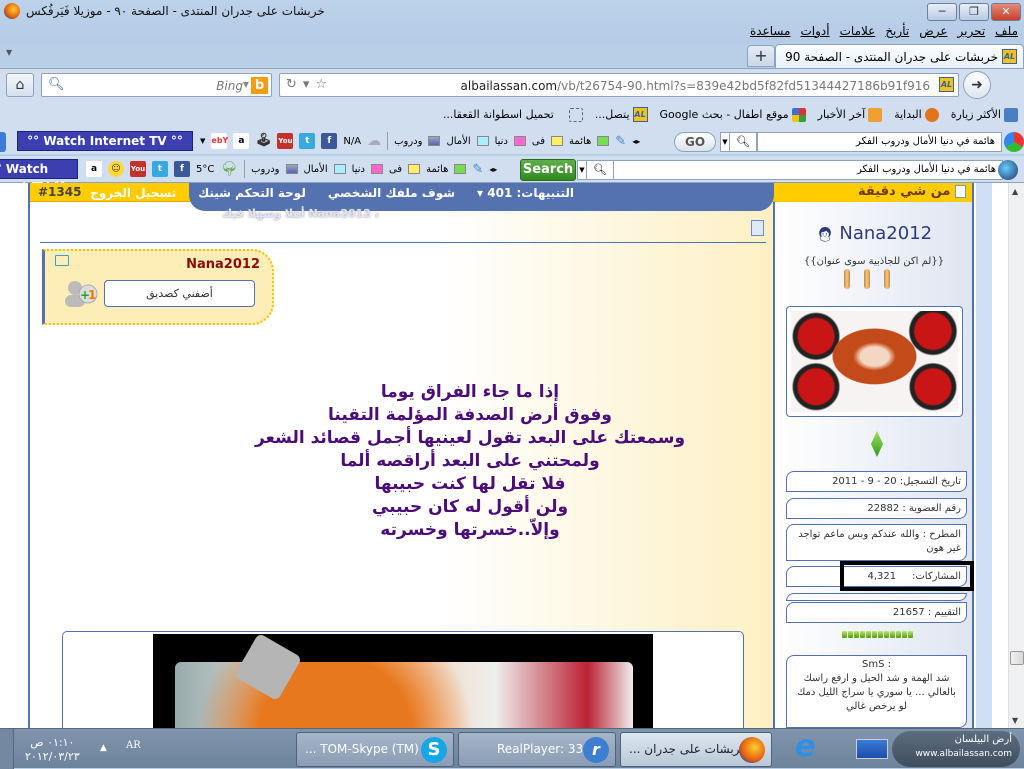  What do you see at coordinates (872, 749) in the screenshot?
I see `desktop-icon` at bounding box center [872, 749].